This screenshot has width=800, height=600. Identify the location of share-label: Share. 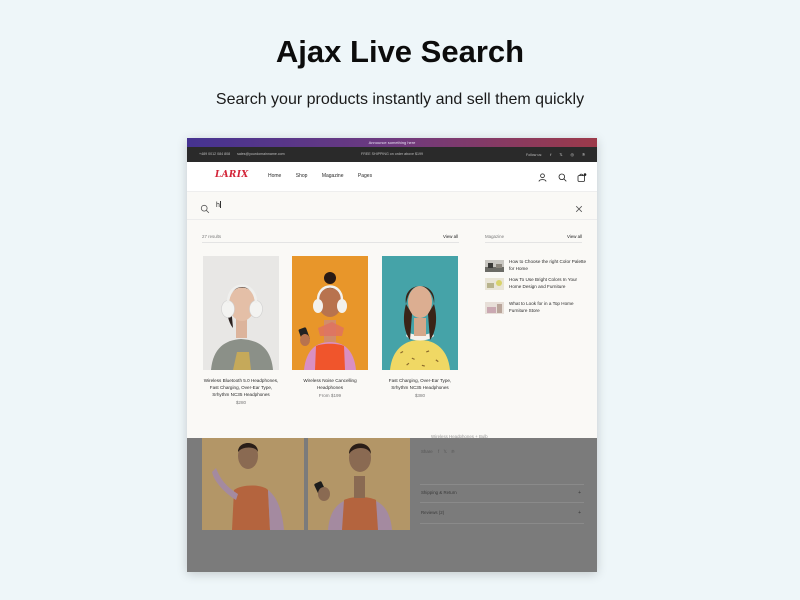
(427, 451).